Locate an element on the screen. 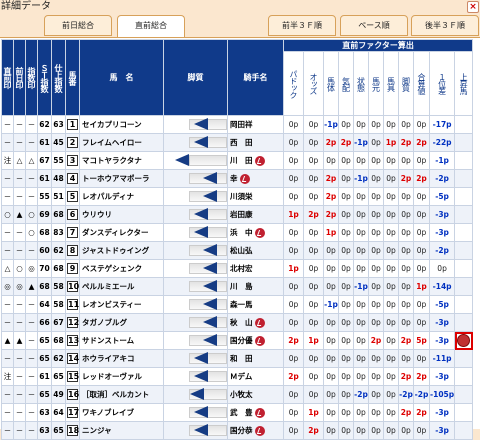  horse-name: トーホウアマポーラ is located at coordinates (121, 178).